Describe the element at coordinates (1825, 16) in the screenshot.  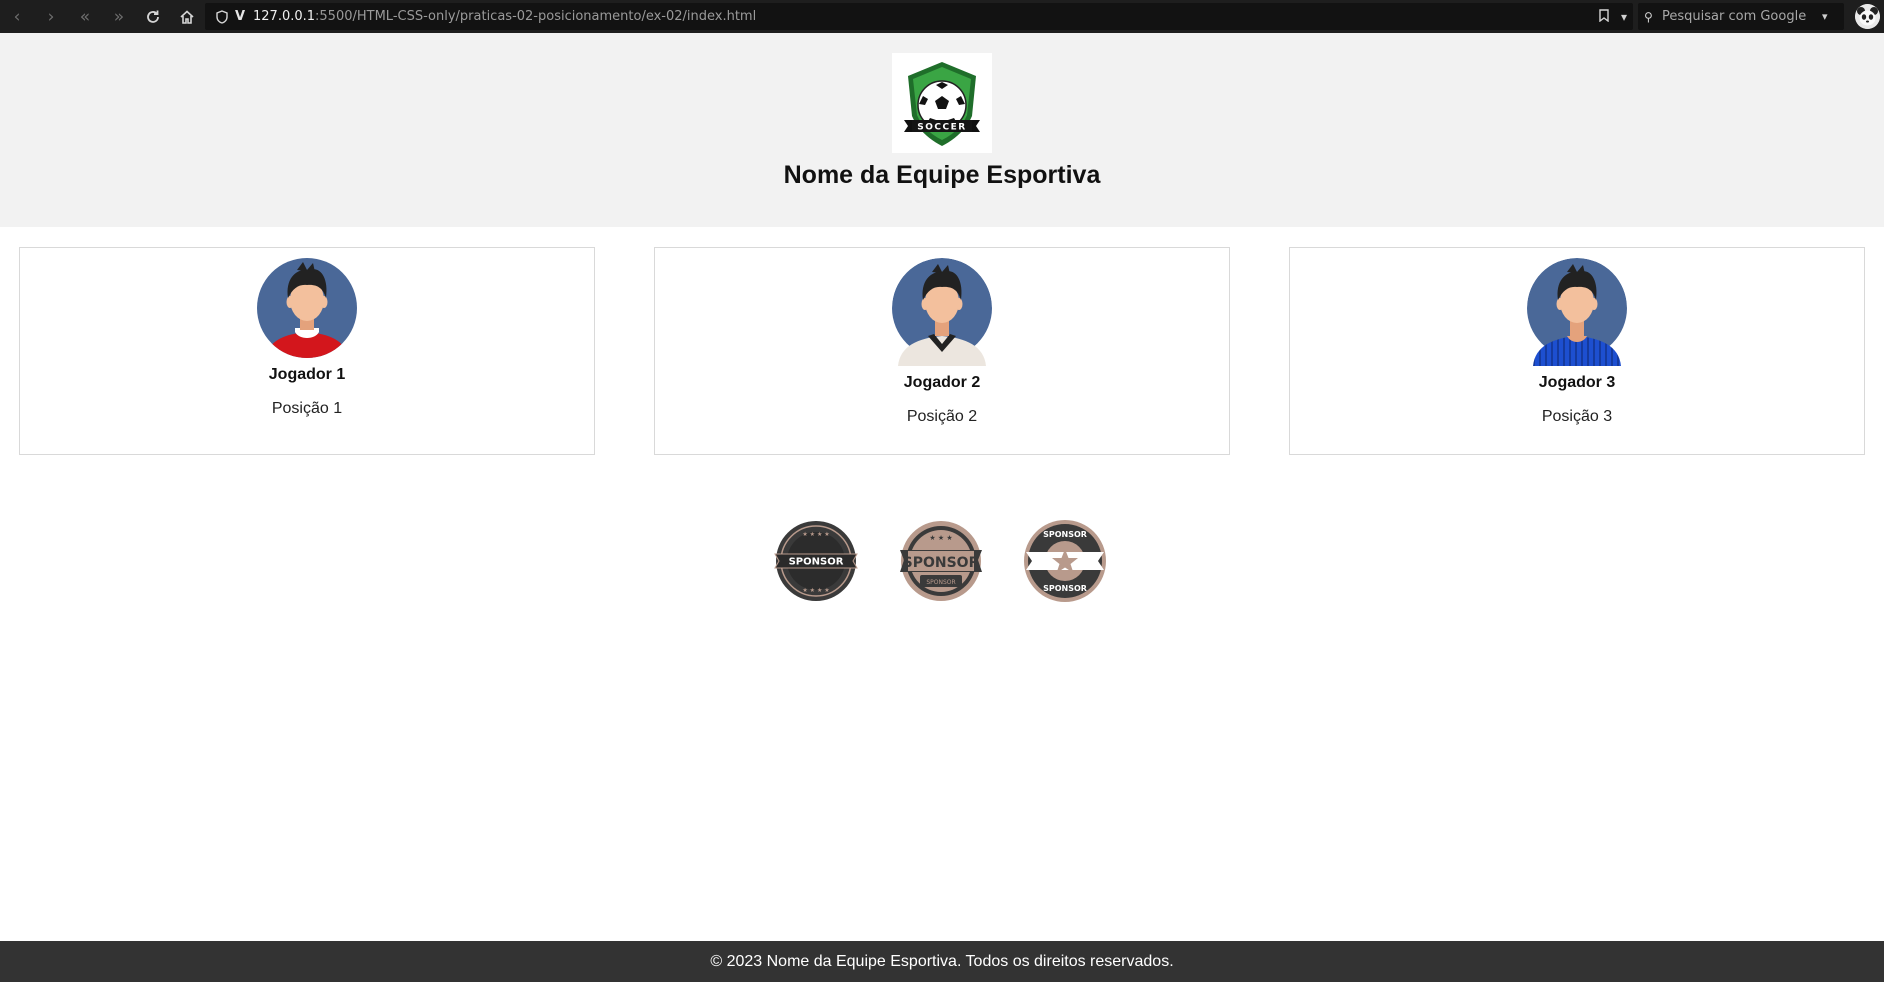
I see `search-dropdown-icon: ▾` at that location.